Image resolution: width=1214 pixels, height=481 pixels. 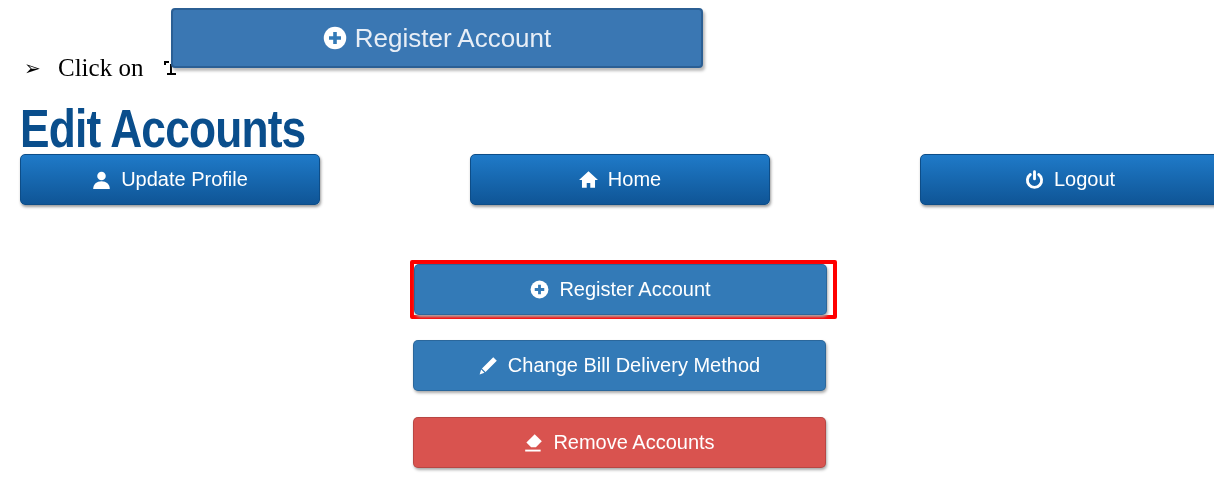 I want to click on user-icon, so click(x=102, y=179).